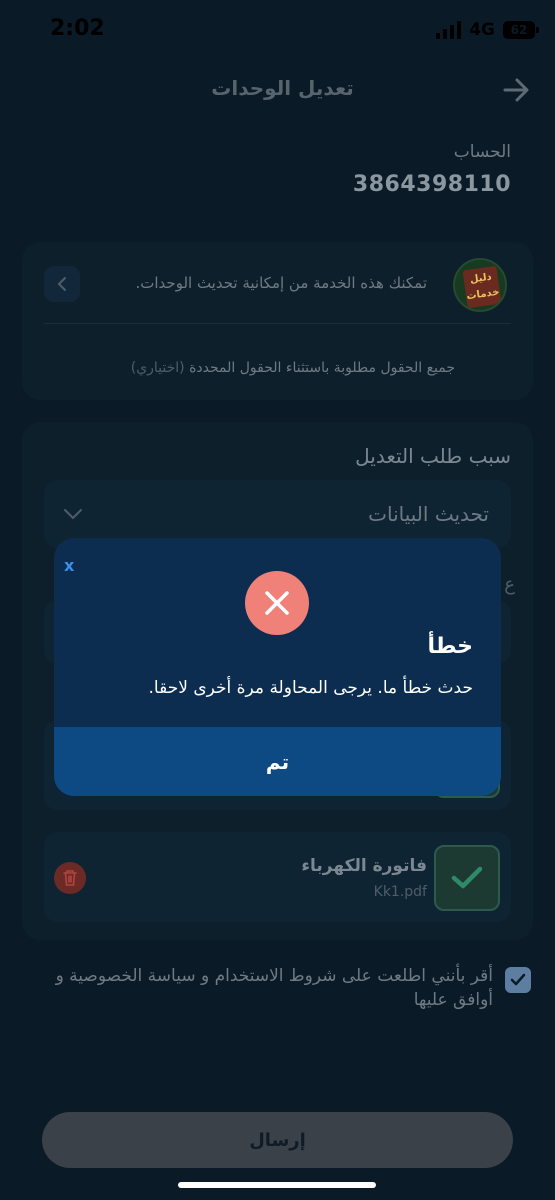 This screenshot has width=555, height=1200. I want to click on terms-checkbox, so click(518, 980).